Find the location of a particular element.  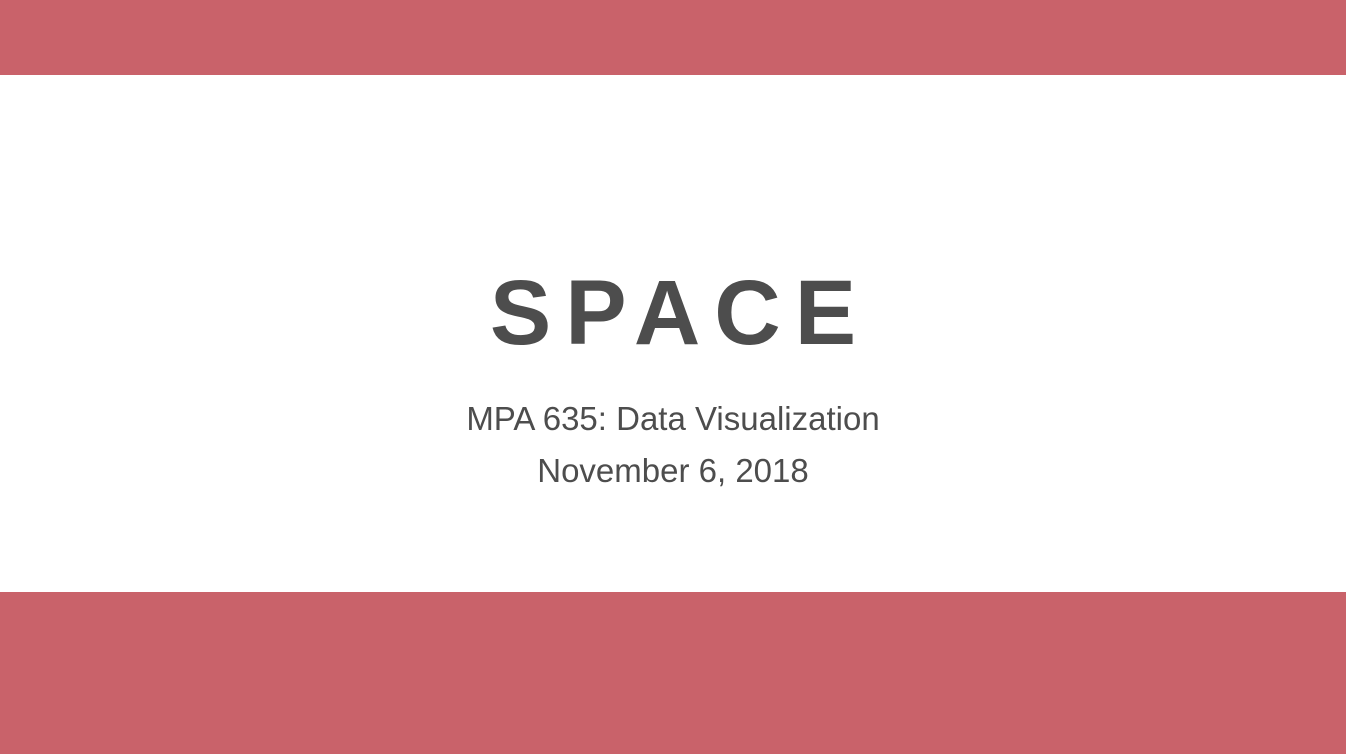

slide-title: SPACE is located at coordinates (680, 313).